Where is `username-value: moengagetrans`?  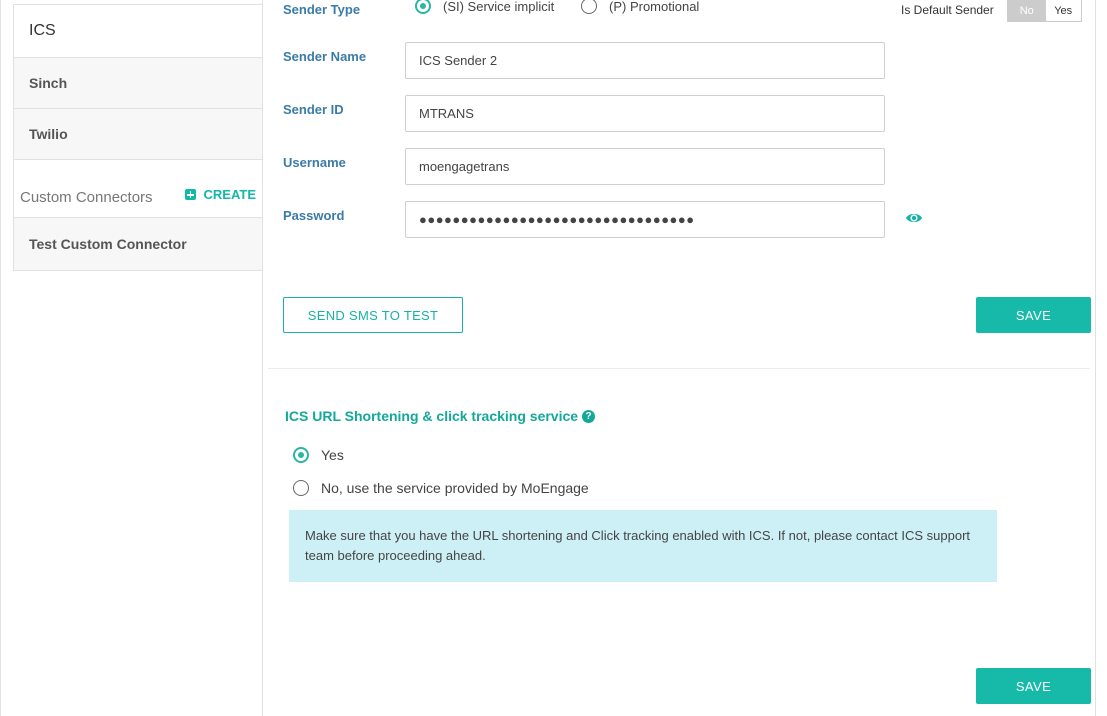
username-value: moengagetrans is located at coordinates (464, 166).